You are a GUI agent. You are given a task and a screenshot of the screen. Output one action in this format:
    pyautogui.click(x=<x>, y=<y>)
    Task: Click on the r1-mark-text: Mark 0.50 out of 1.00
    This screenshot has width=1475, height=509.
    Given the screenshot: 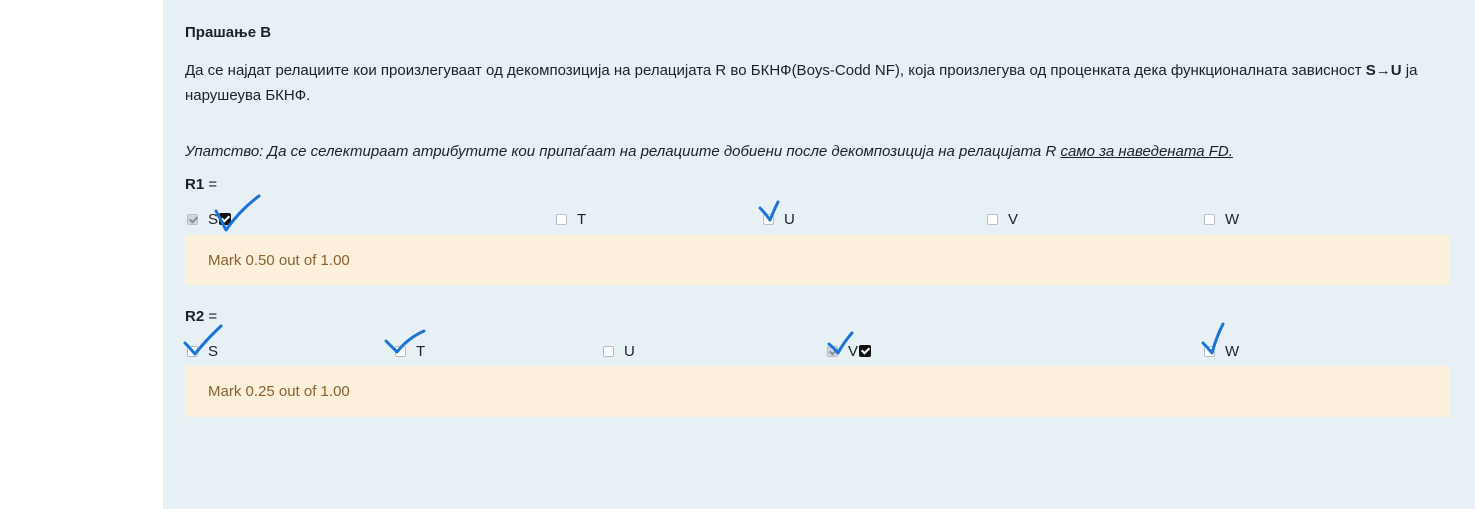 What is the action you would take?
    pyautogui.click(x=279, y=260)
    